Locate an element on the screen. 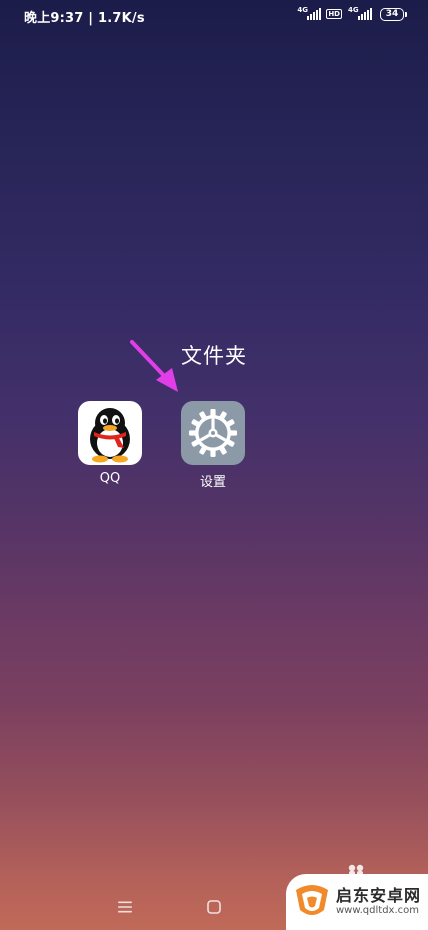  folder-title: 文件夹 is located at coordinates (214, 355).